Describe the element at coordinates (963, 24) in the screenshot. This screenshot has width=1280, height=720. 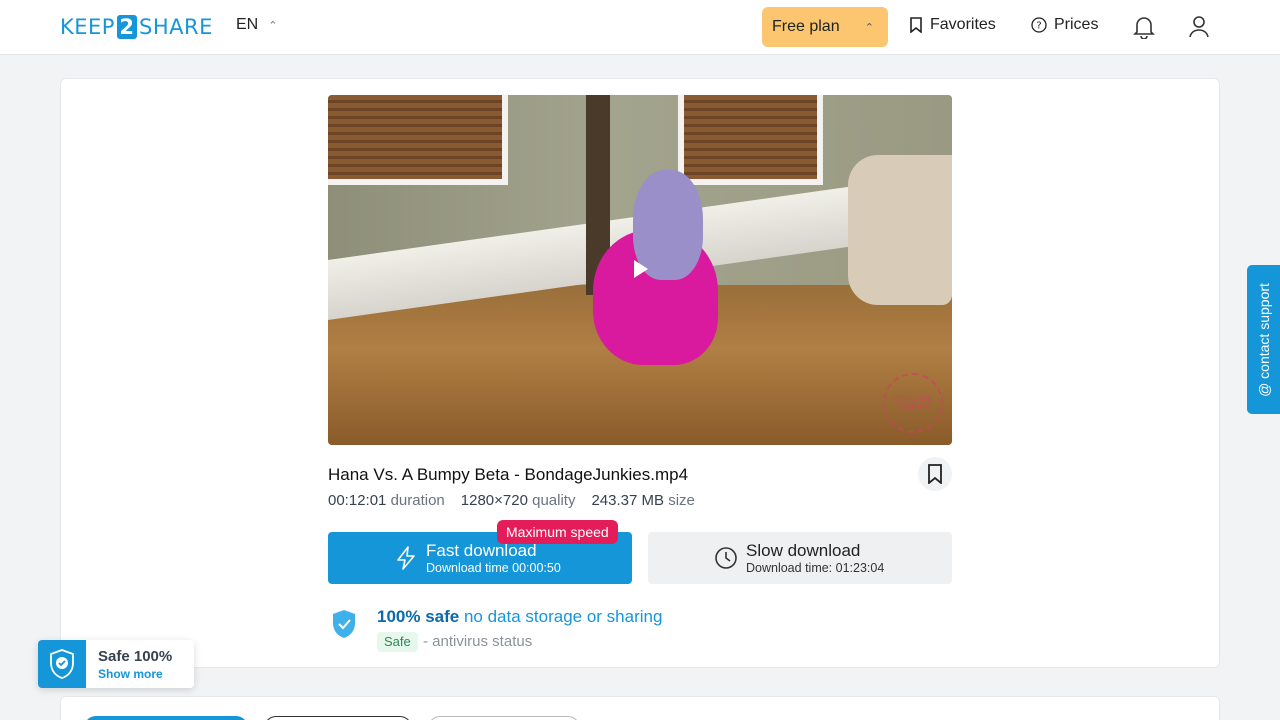
I see `favorites-label: Favorites` at that location.